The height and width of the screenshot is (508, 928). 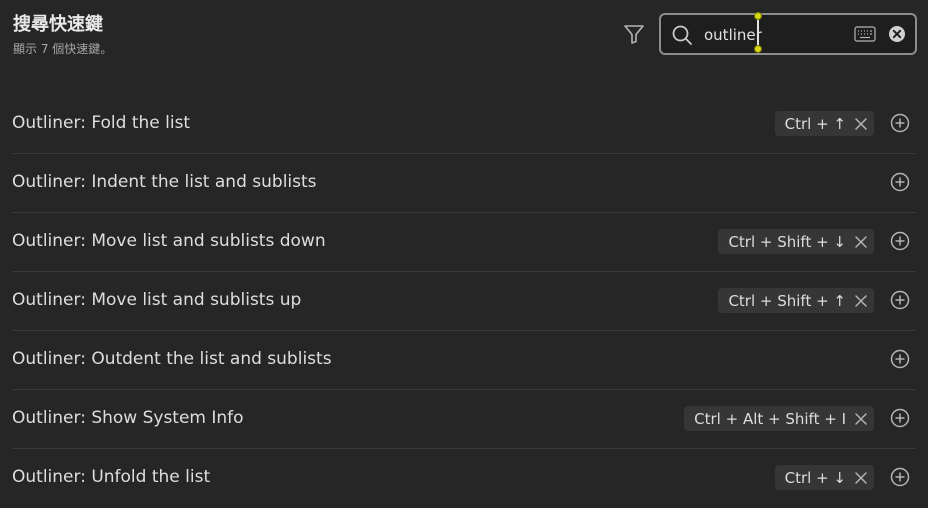 I want to click on hotkey-count: 顯示 7 個快速鍵。, so click(x=63, y=49).